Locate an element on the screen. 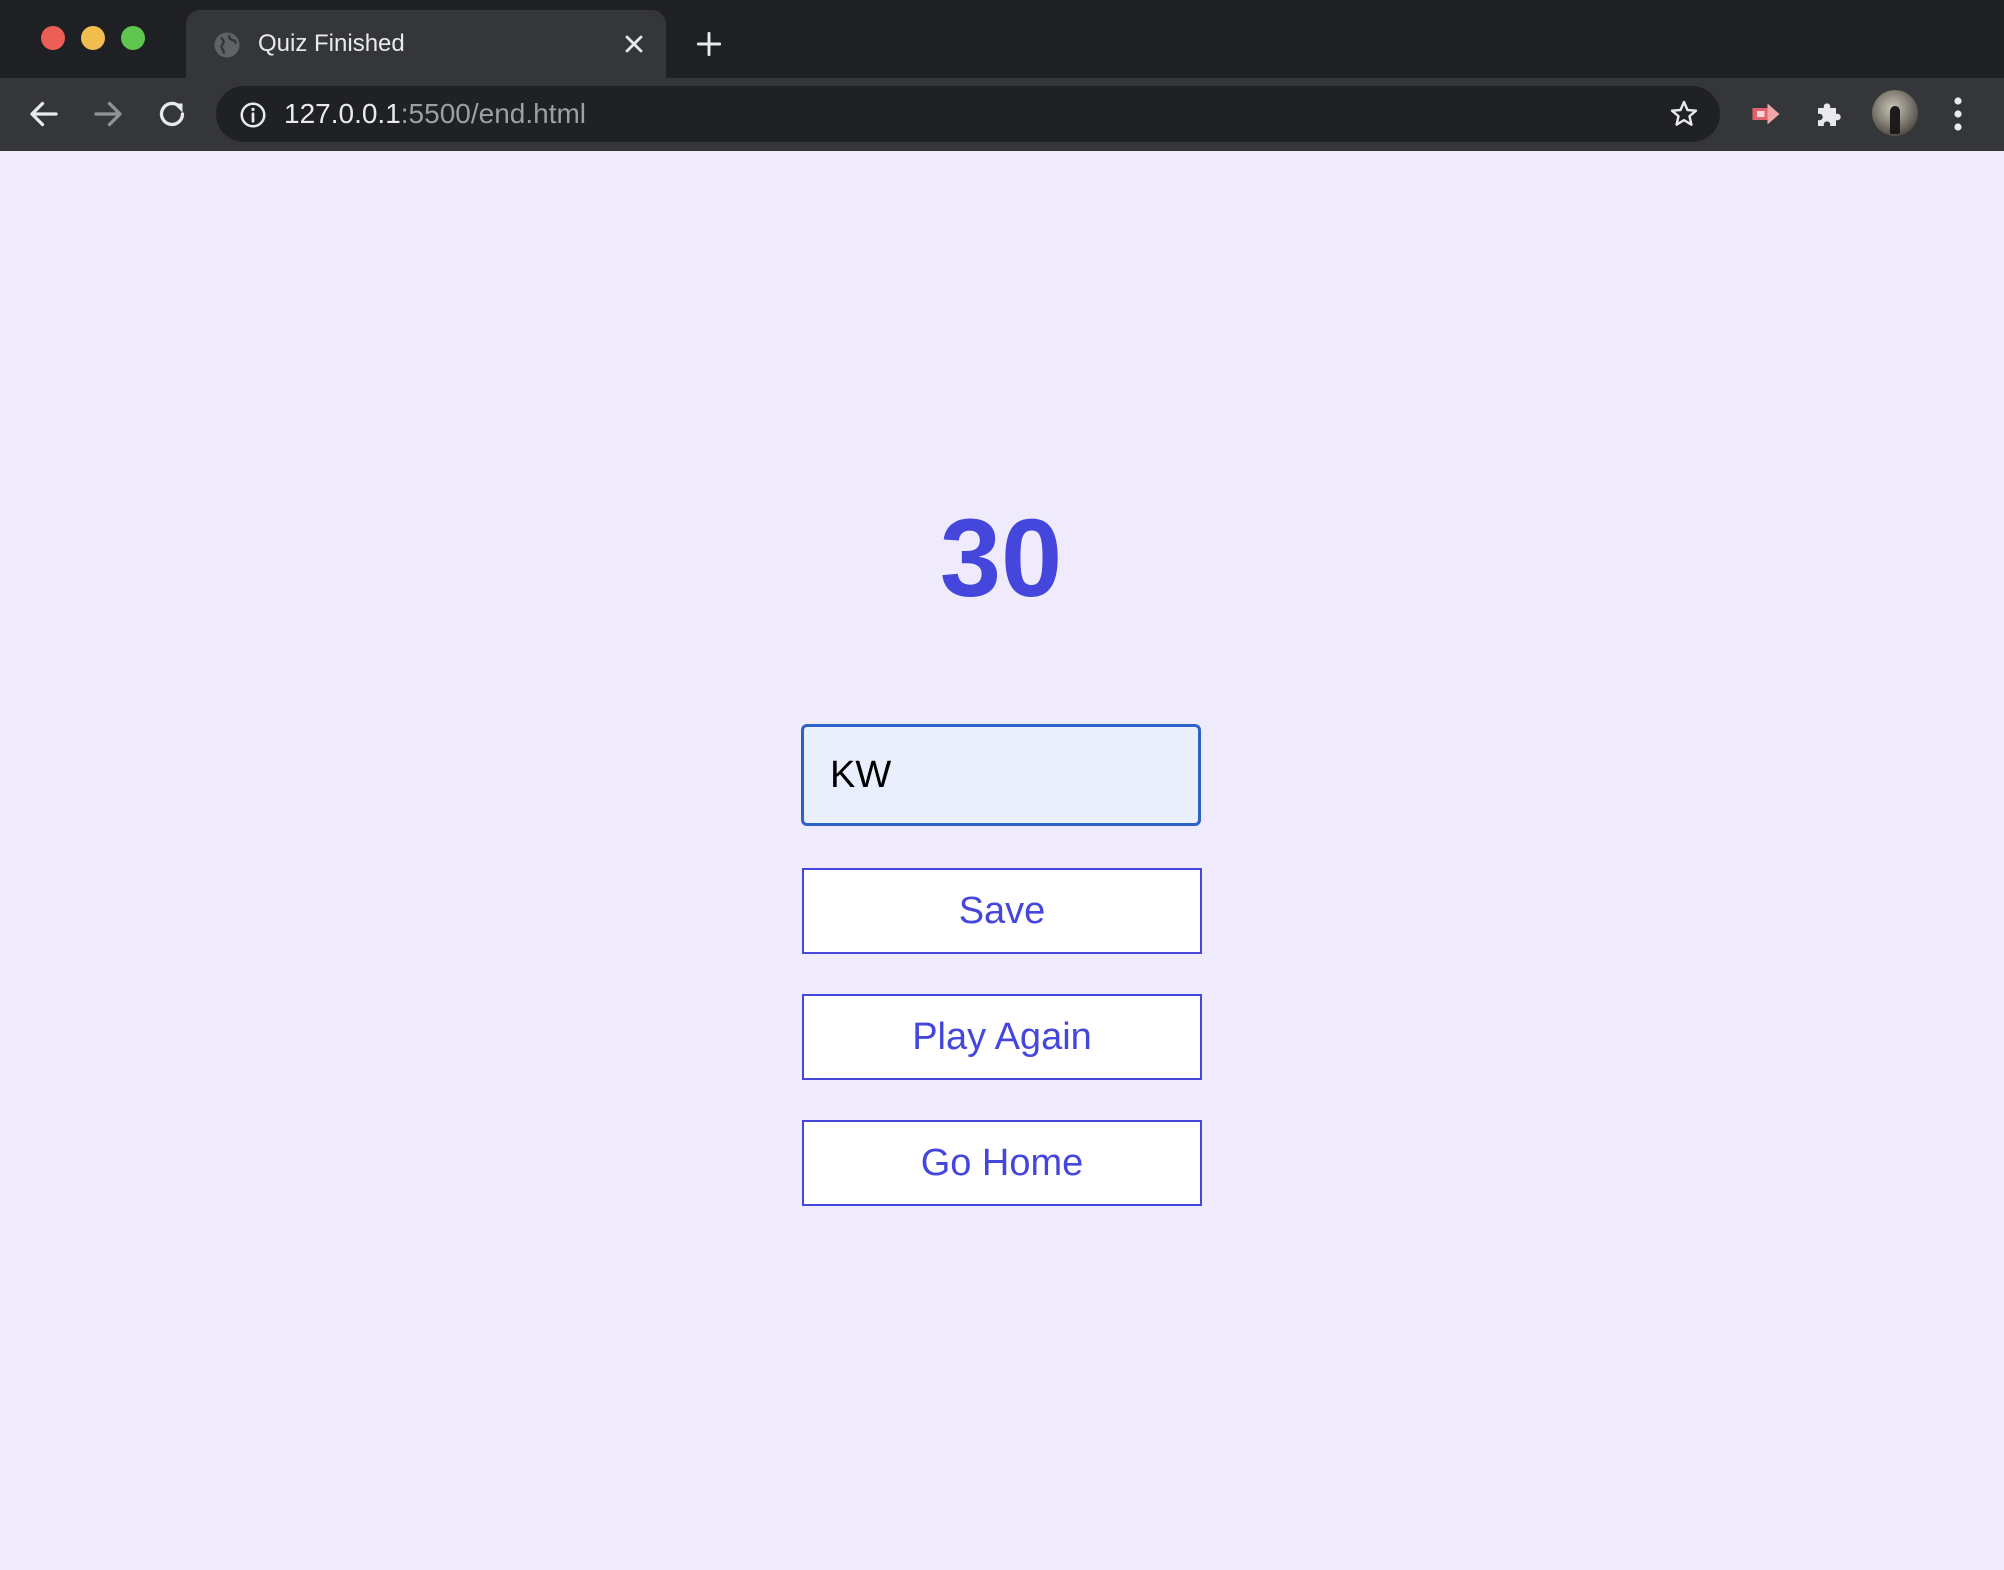  browser-toolbar: 127.0.0.1:5500/end.html is located at coordinates (1002, 114).